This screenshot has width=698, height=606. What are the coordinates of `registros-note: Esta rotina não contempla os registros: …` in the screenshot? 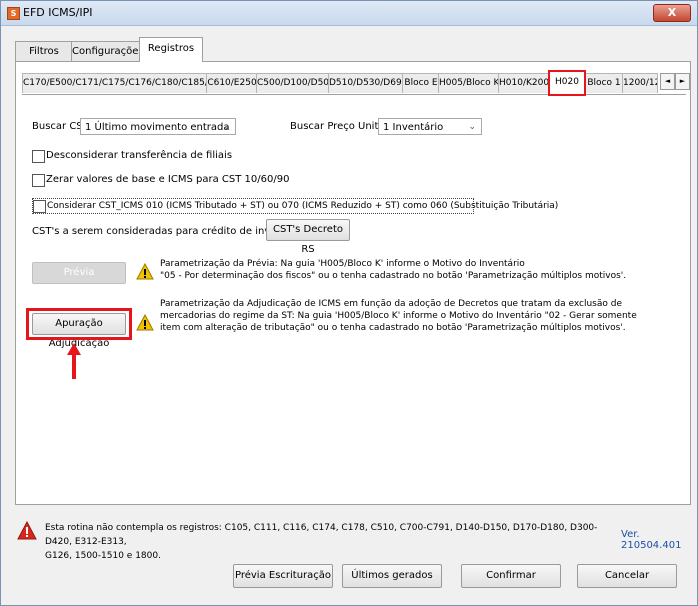 It's located at (325, 542).